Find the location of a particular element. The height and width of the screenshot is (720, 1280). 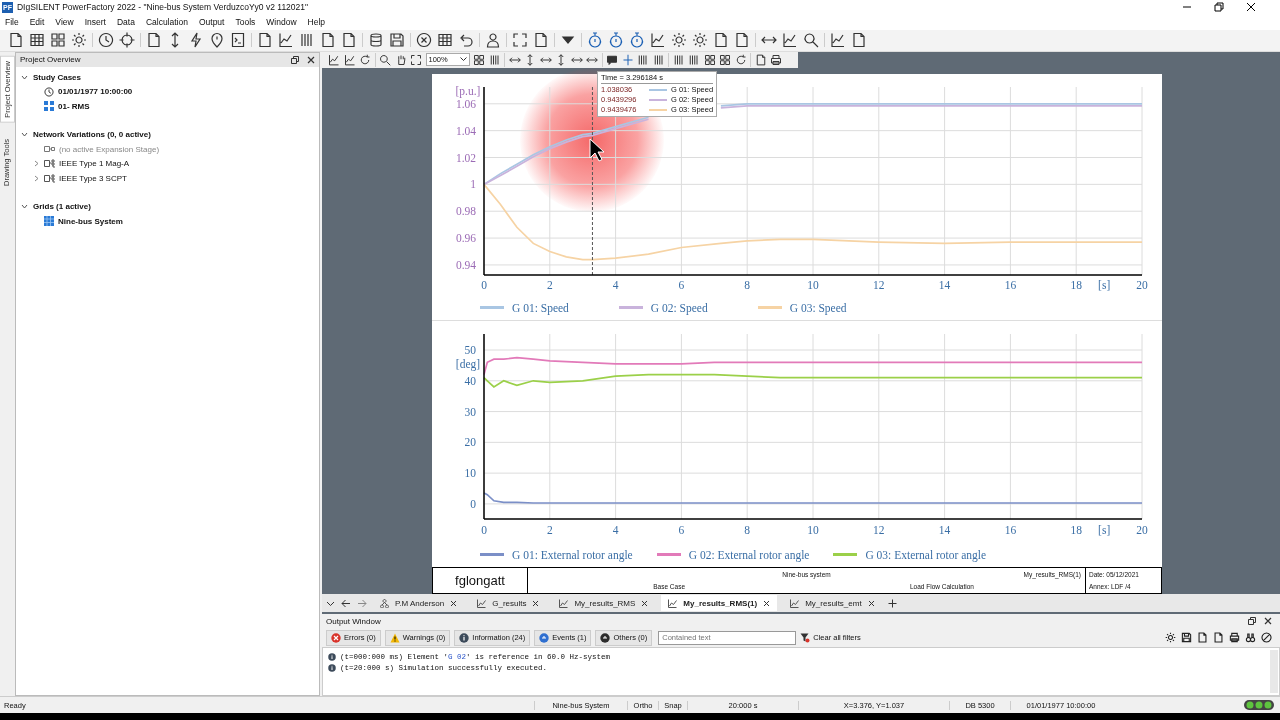

terminal-icon is located at coordinates (238, 40).